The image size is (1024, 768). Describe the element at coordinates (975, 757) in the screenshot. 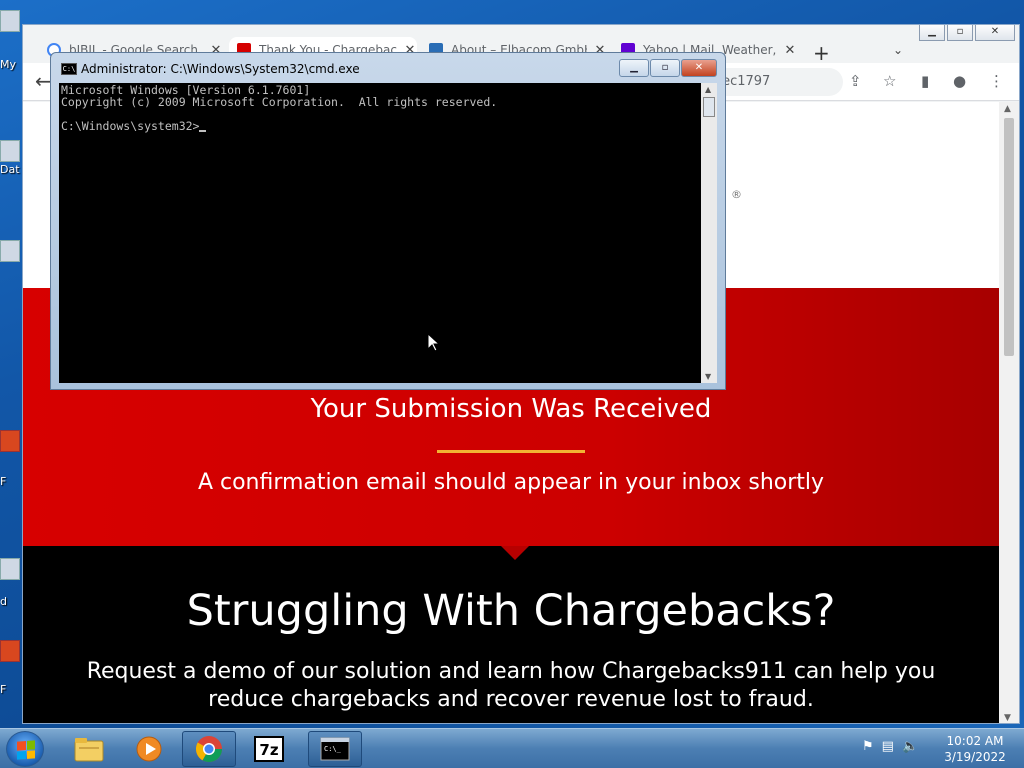

I see `clock-date: 3/19/2022` at that location.